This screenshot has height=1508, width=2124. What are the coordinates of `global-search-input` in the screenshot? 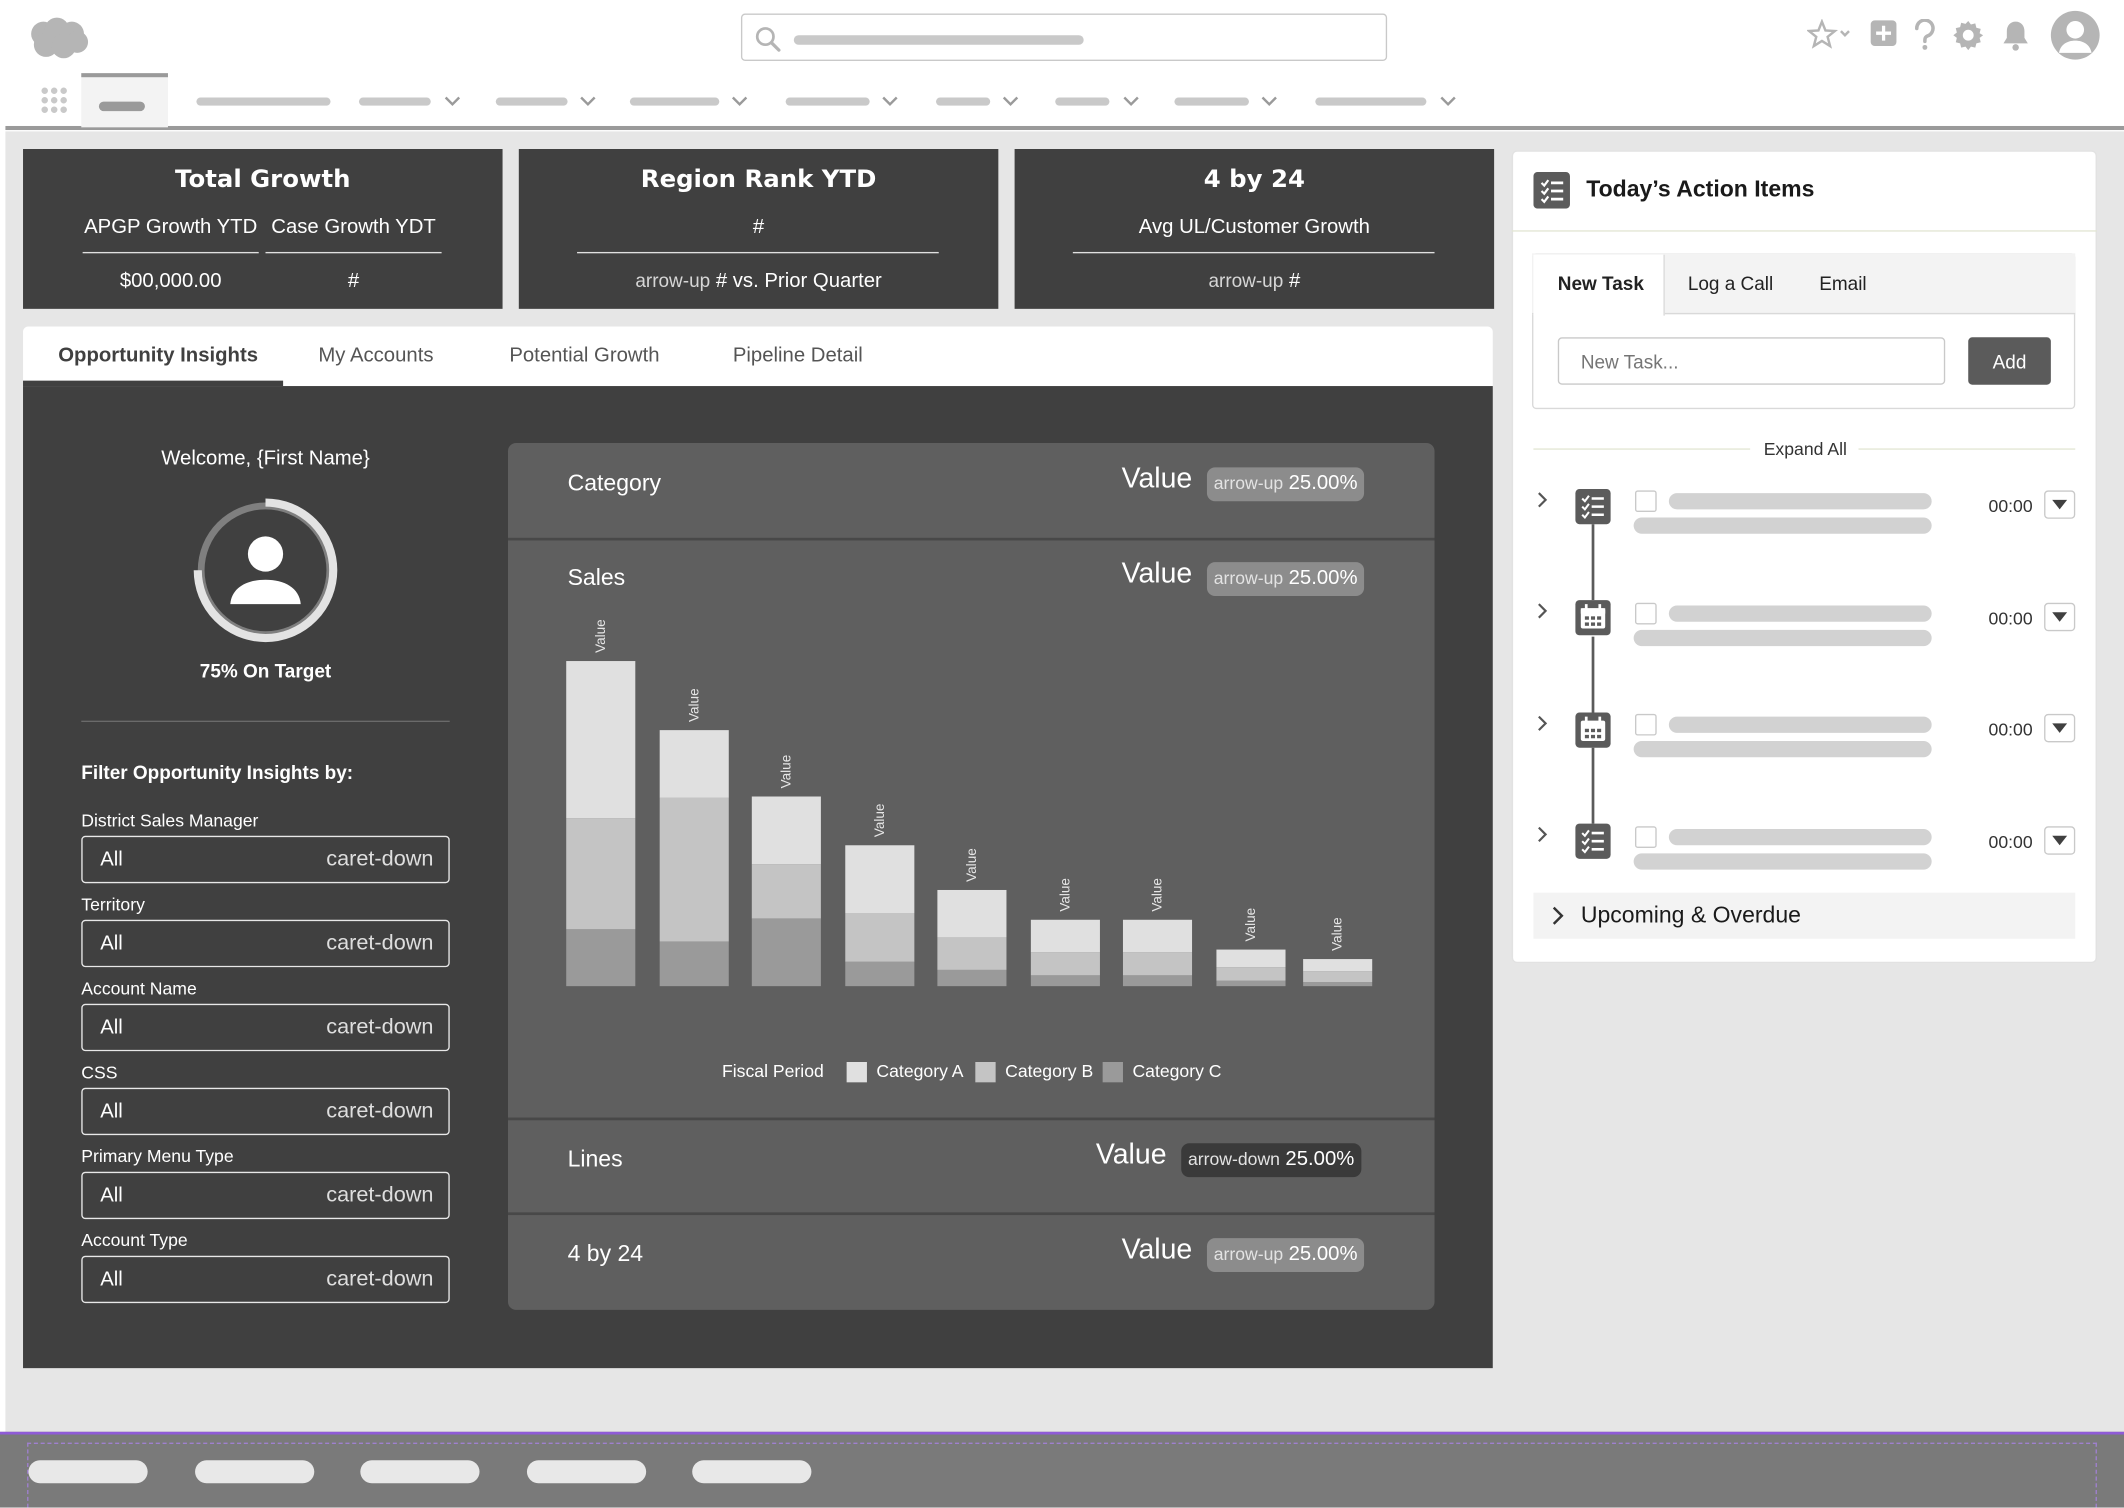 It's located at (1064, 37).